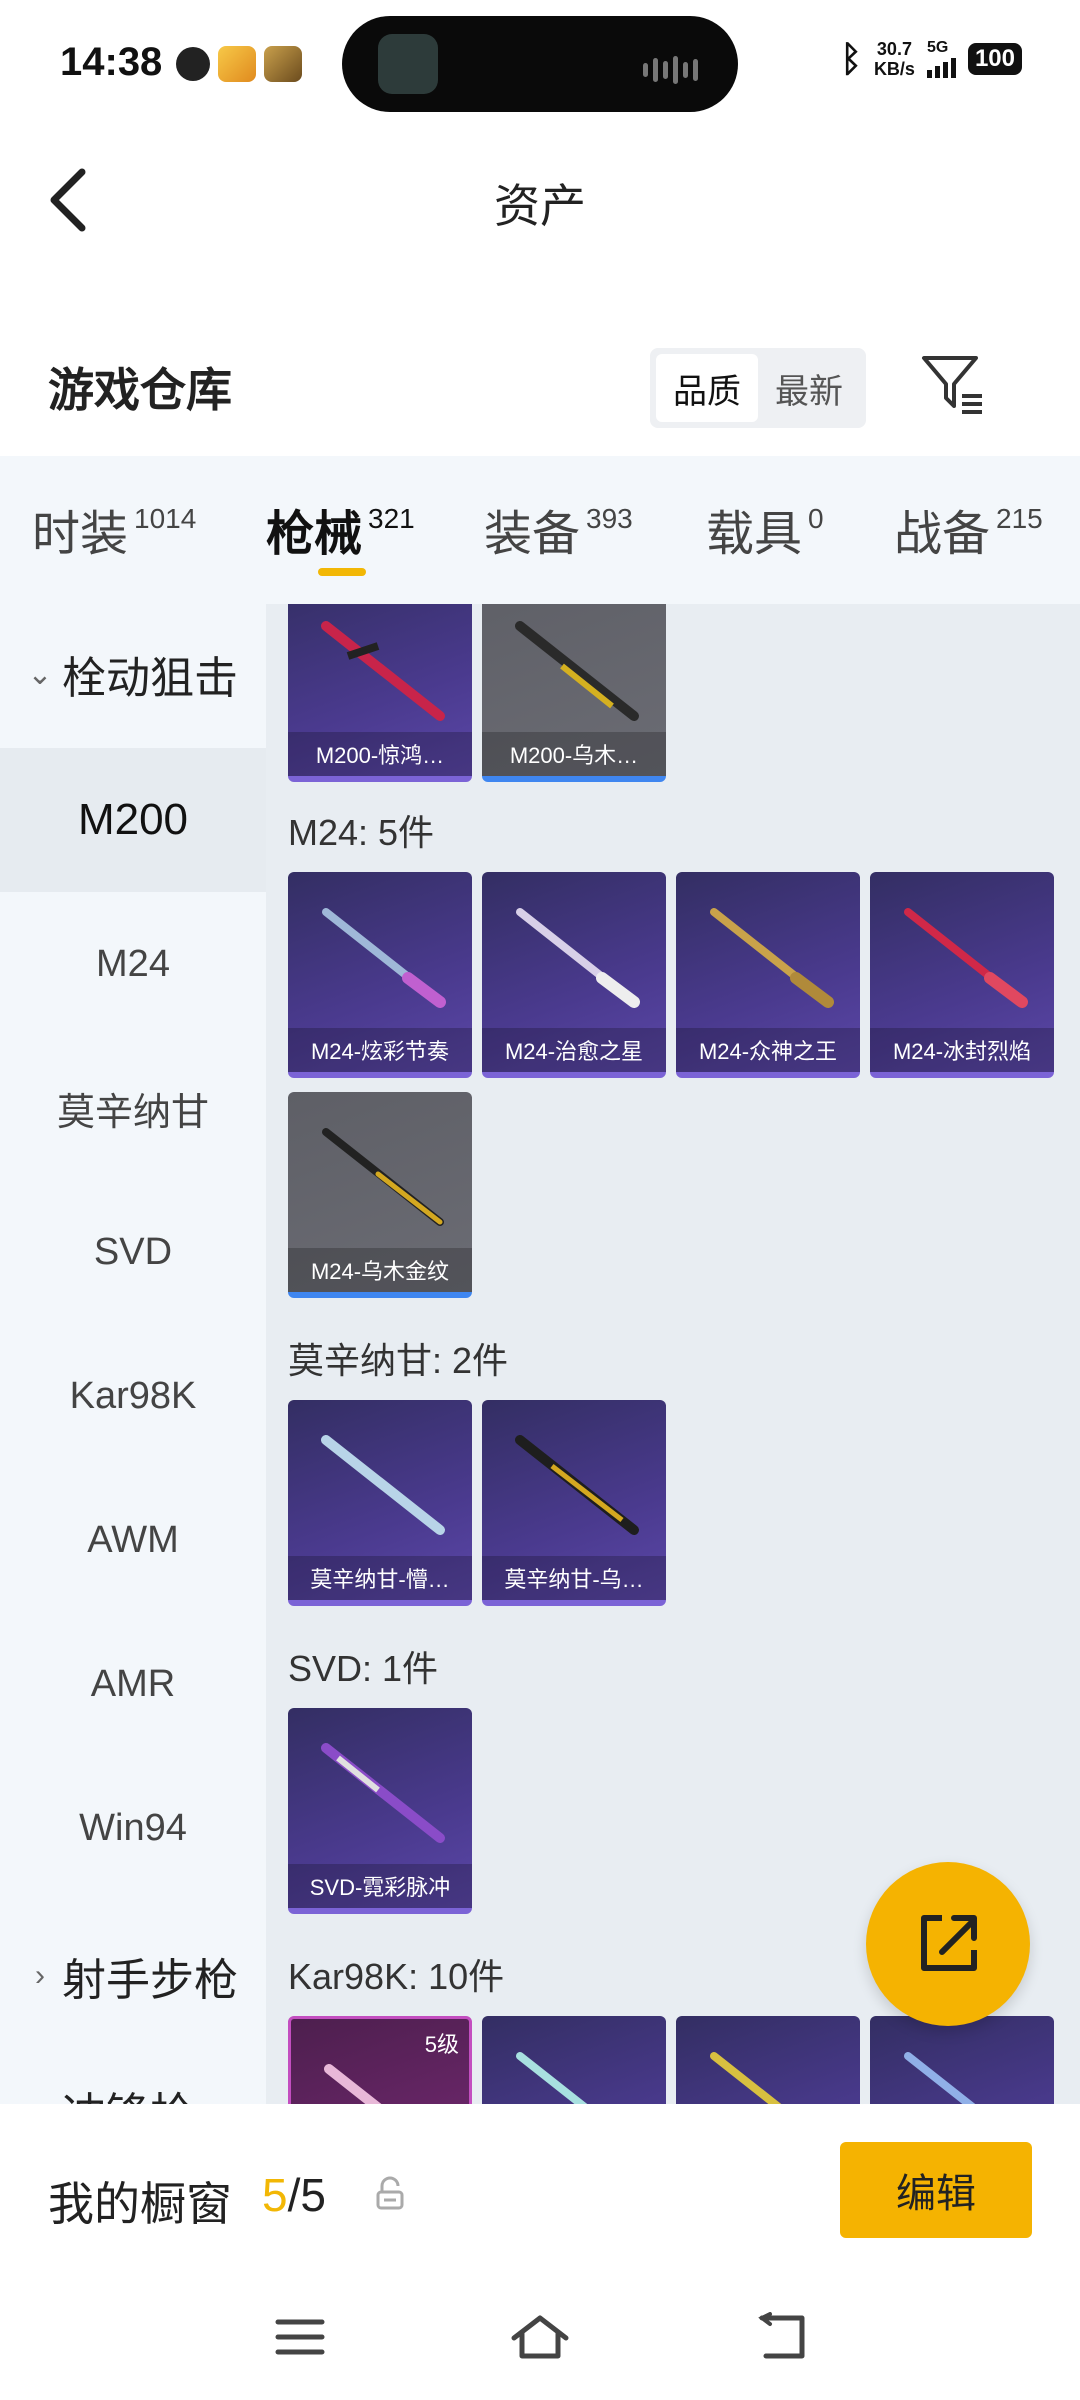  I want to click on status-bar: 14:38 ᛒ 30.7 KB/s 5G 100, so click(540, 64).